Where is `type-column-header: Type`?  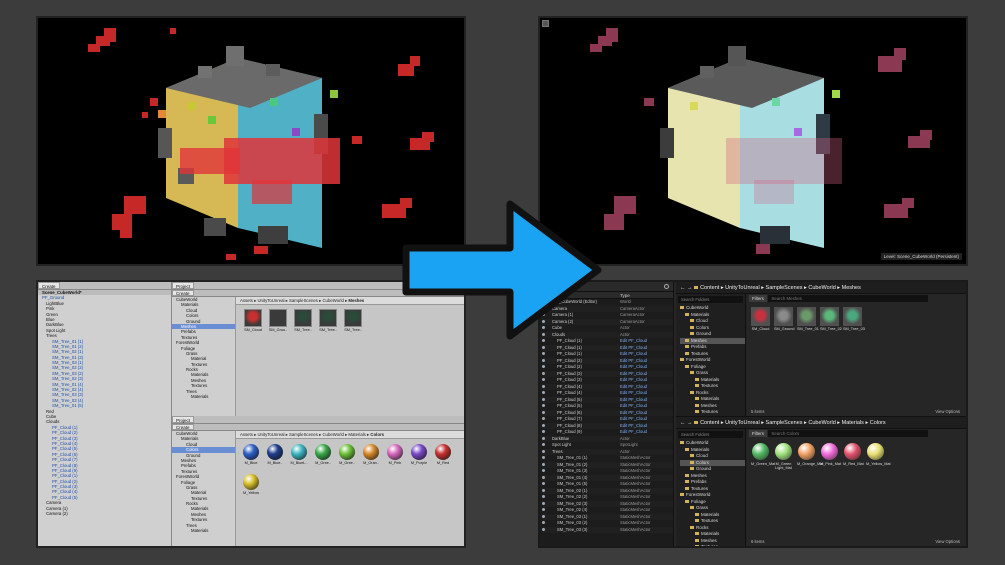 type-column-header: Type is located at coordinates (625, 295).